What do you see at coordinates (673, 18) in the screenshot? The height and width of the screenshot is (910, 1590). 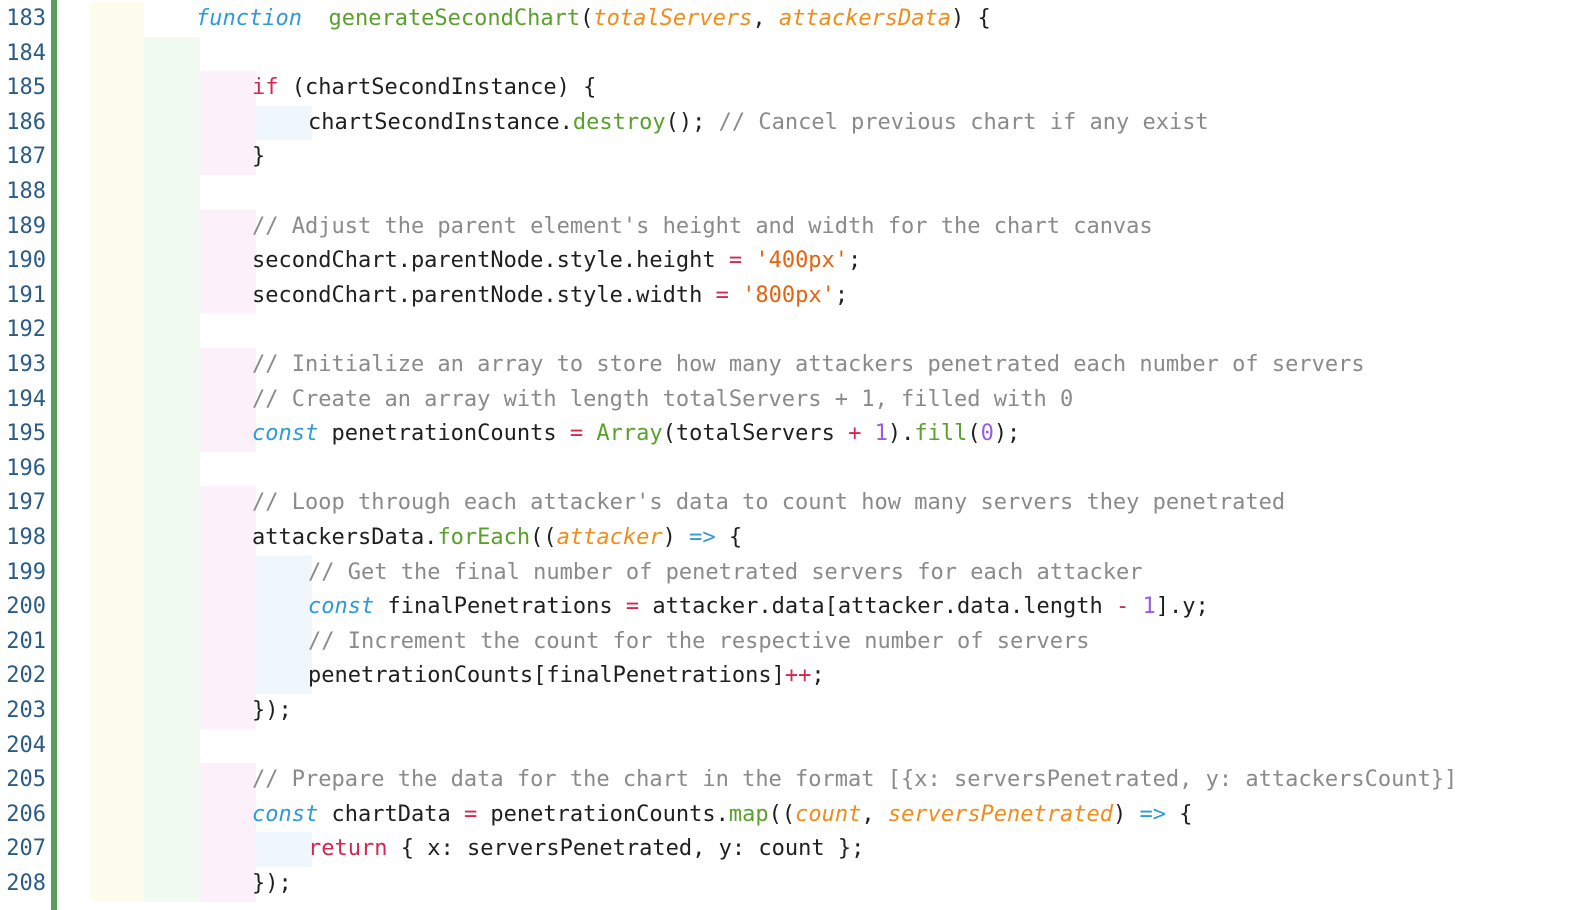 I see `code-token: totalServers` at bounding box center [673, 18].